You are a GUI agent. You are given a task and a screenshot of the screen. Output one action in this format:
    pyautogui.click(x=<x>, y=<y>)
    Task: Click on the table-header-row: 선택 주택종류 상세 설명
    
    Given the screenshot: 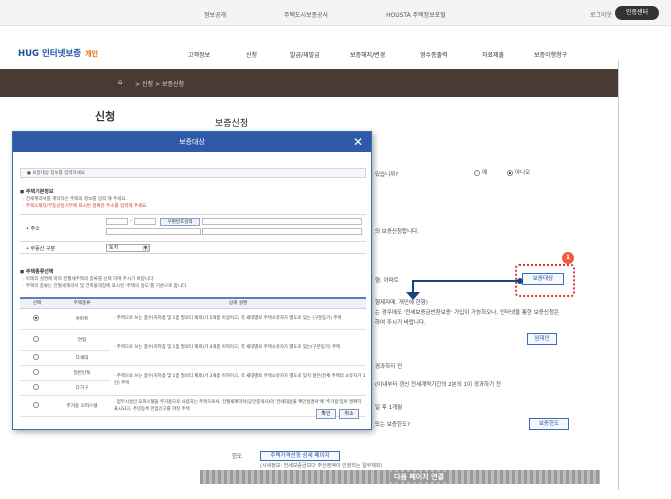 What is the action you would take?
    pyautogui.click(x=193, y=303)
    